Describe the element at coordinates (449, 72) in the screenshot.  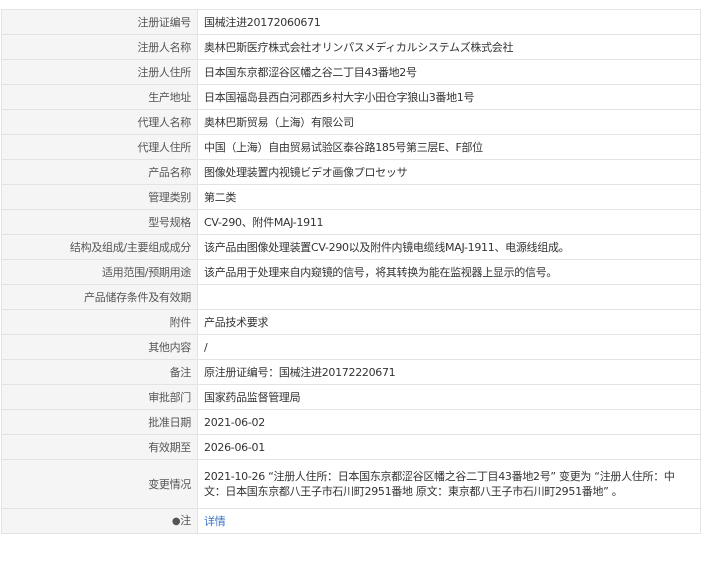
I see `field-value: 日本国东京都涩谷区幡之谷二丁目43番地2号` at that location.